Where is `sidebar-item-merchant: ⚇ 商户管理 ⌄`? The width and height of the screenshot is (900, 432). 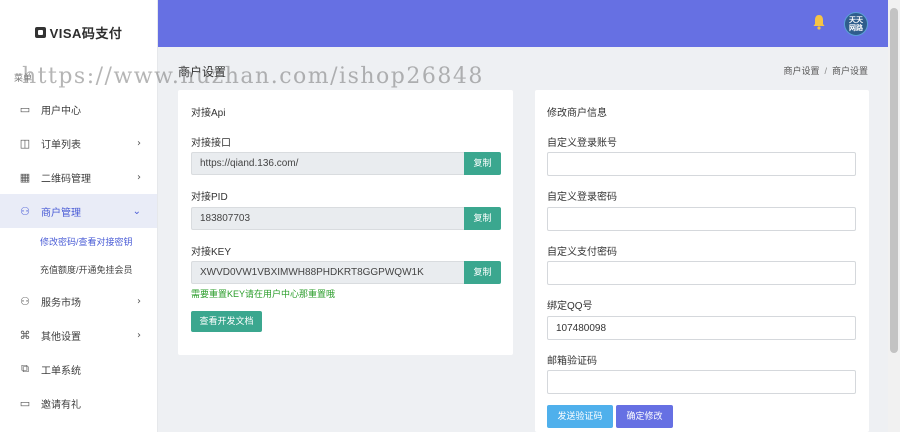
sidebar-item-merchant: ⚇ 商户管理 ⌄ is located at coordinates (78, 211).